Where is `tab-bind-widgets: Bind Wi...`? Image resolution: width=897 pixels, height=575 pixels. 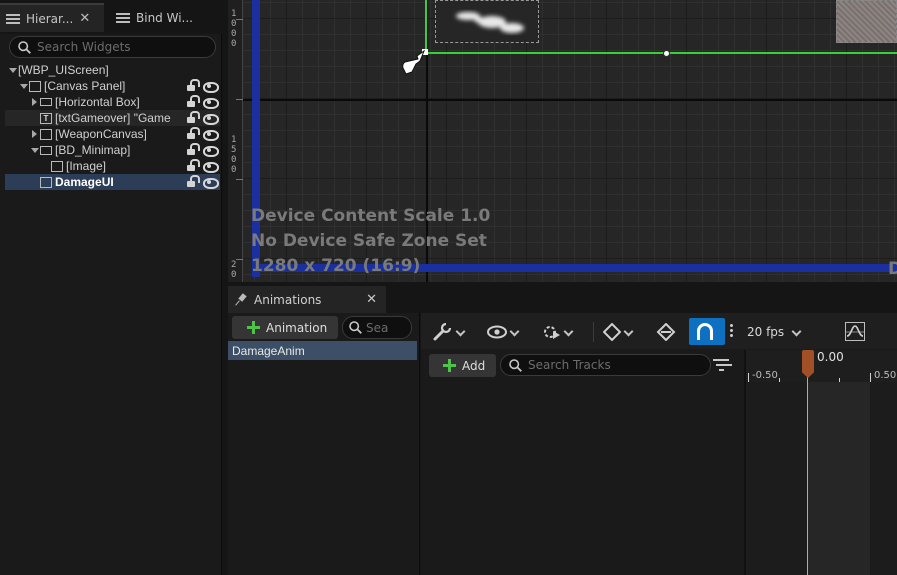
tab-bind-widgets: Bind Wi... is located at coordinates (166, 17).